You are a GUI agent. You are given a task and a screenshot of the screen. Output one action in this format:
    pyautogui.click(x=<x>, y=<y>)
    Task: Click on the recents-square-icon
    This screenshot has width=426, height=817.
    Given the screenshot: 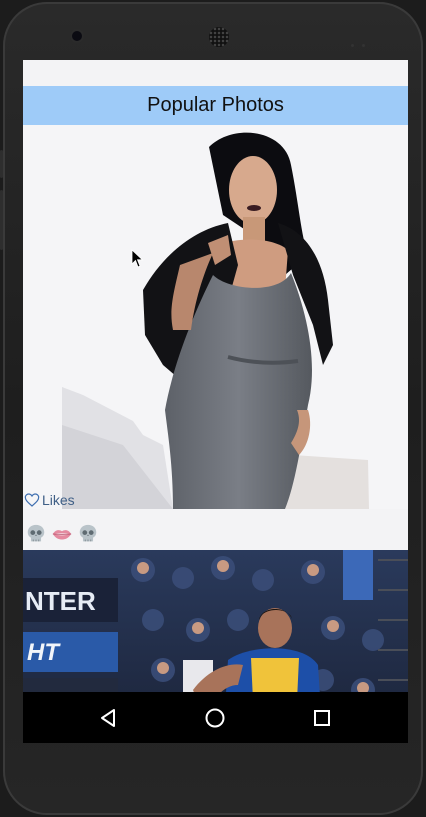 What is the action you would take?
    pyautogui.click(x=322, y=717)
    